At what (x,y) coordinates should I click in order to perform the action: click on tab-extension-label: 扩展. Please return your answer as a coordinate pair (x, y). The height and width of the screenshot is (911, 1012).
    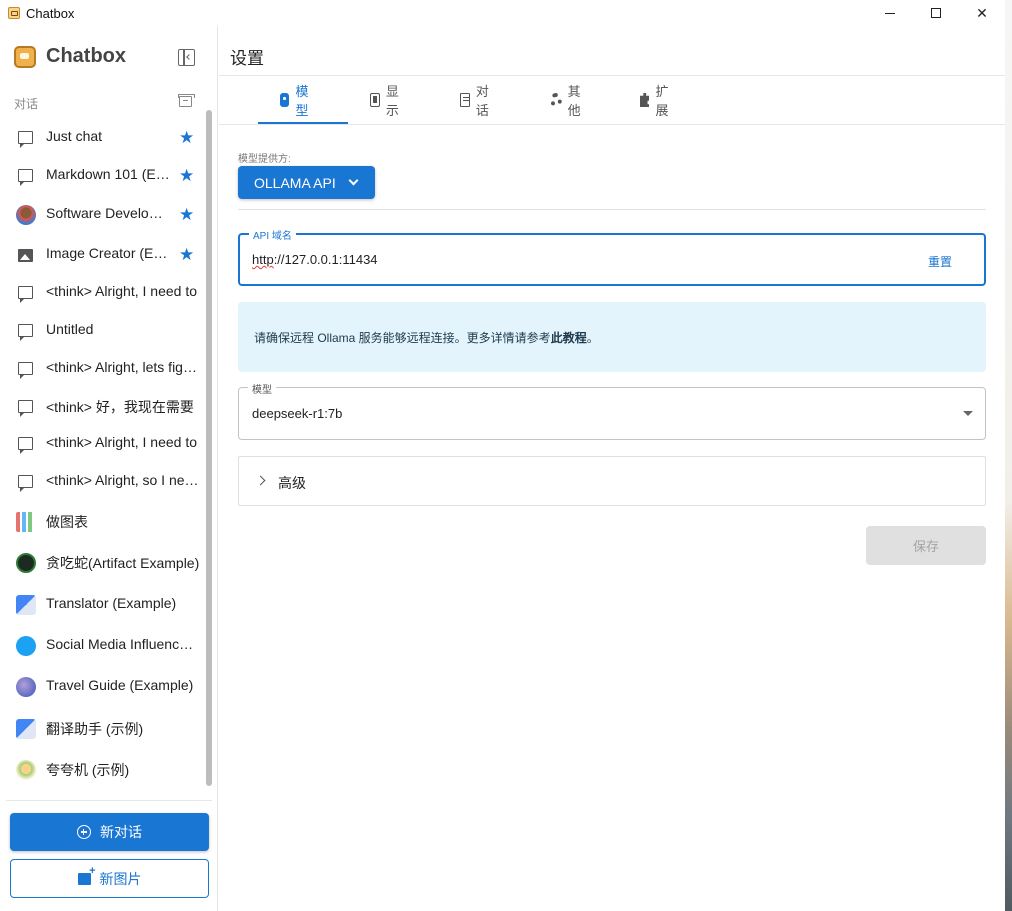
    Looking at the image, I should click on (662, 101).